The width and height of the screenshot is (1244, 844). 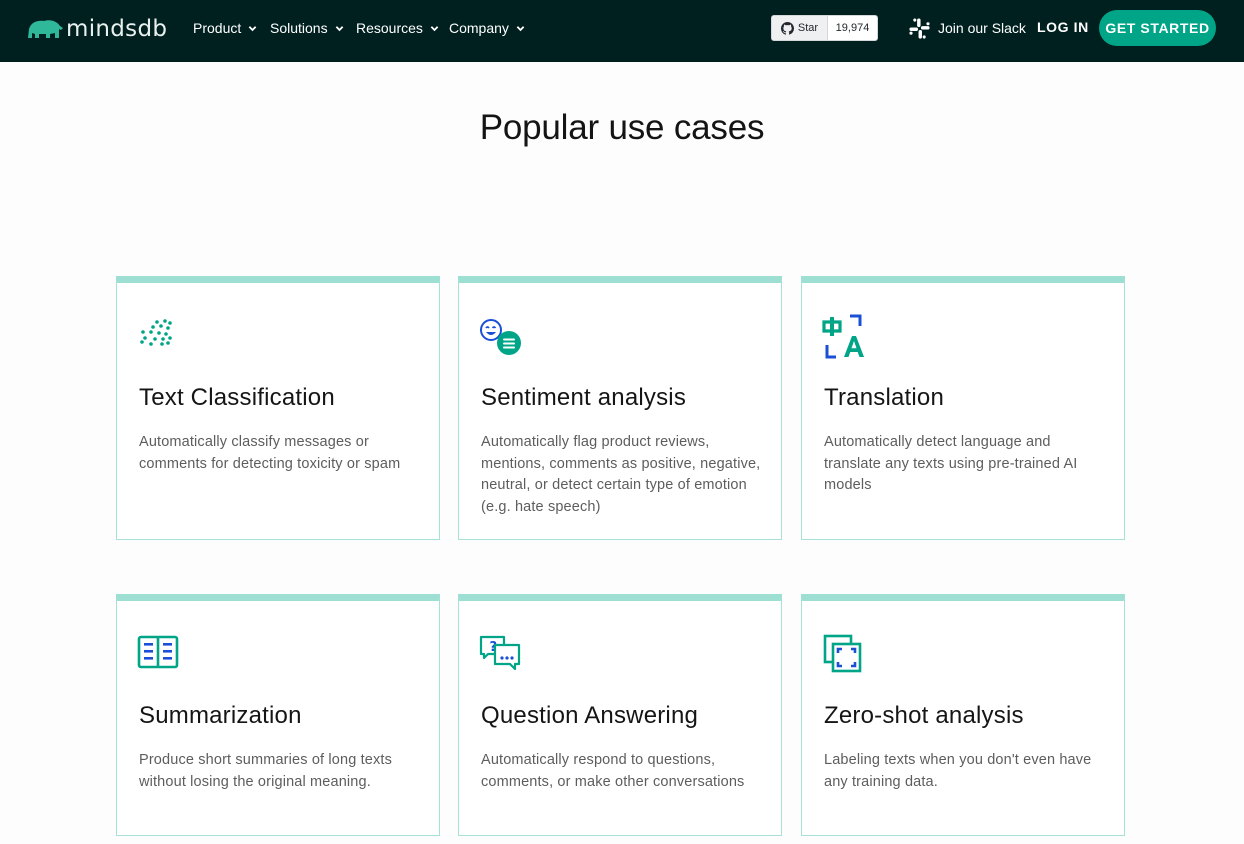 I want to click on github-star-part: Star, so click(x=800, y=28).